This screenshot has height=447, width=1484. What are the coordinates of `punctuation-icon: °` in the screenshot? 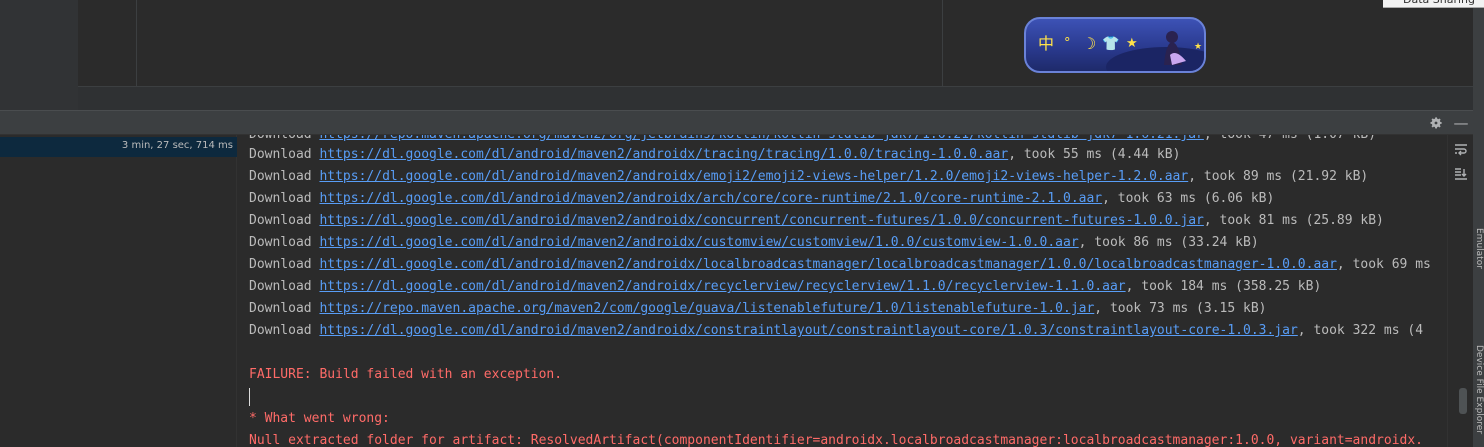 It's located at (1067, 44).